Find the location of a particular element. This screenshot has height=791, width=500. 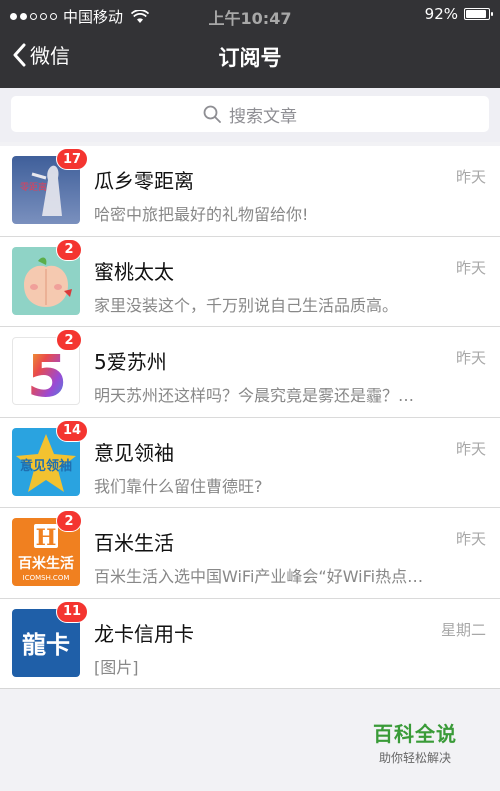

avatar-text: 零距离 is located at coordinates (33, 187).